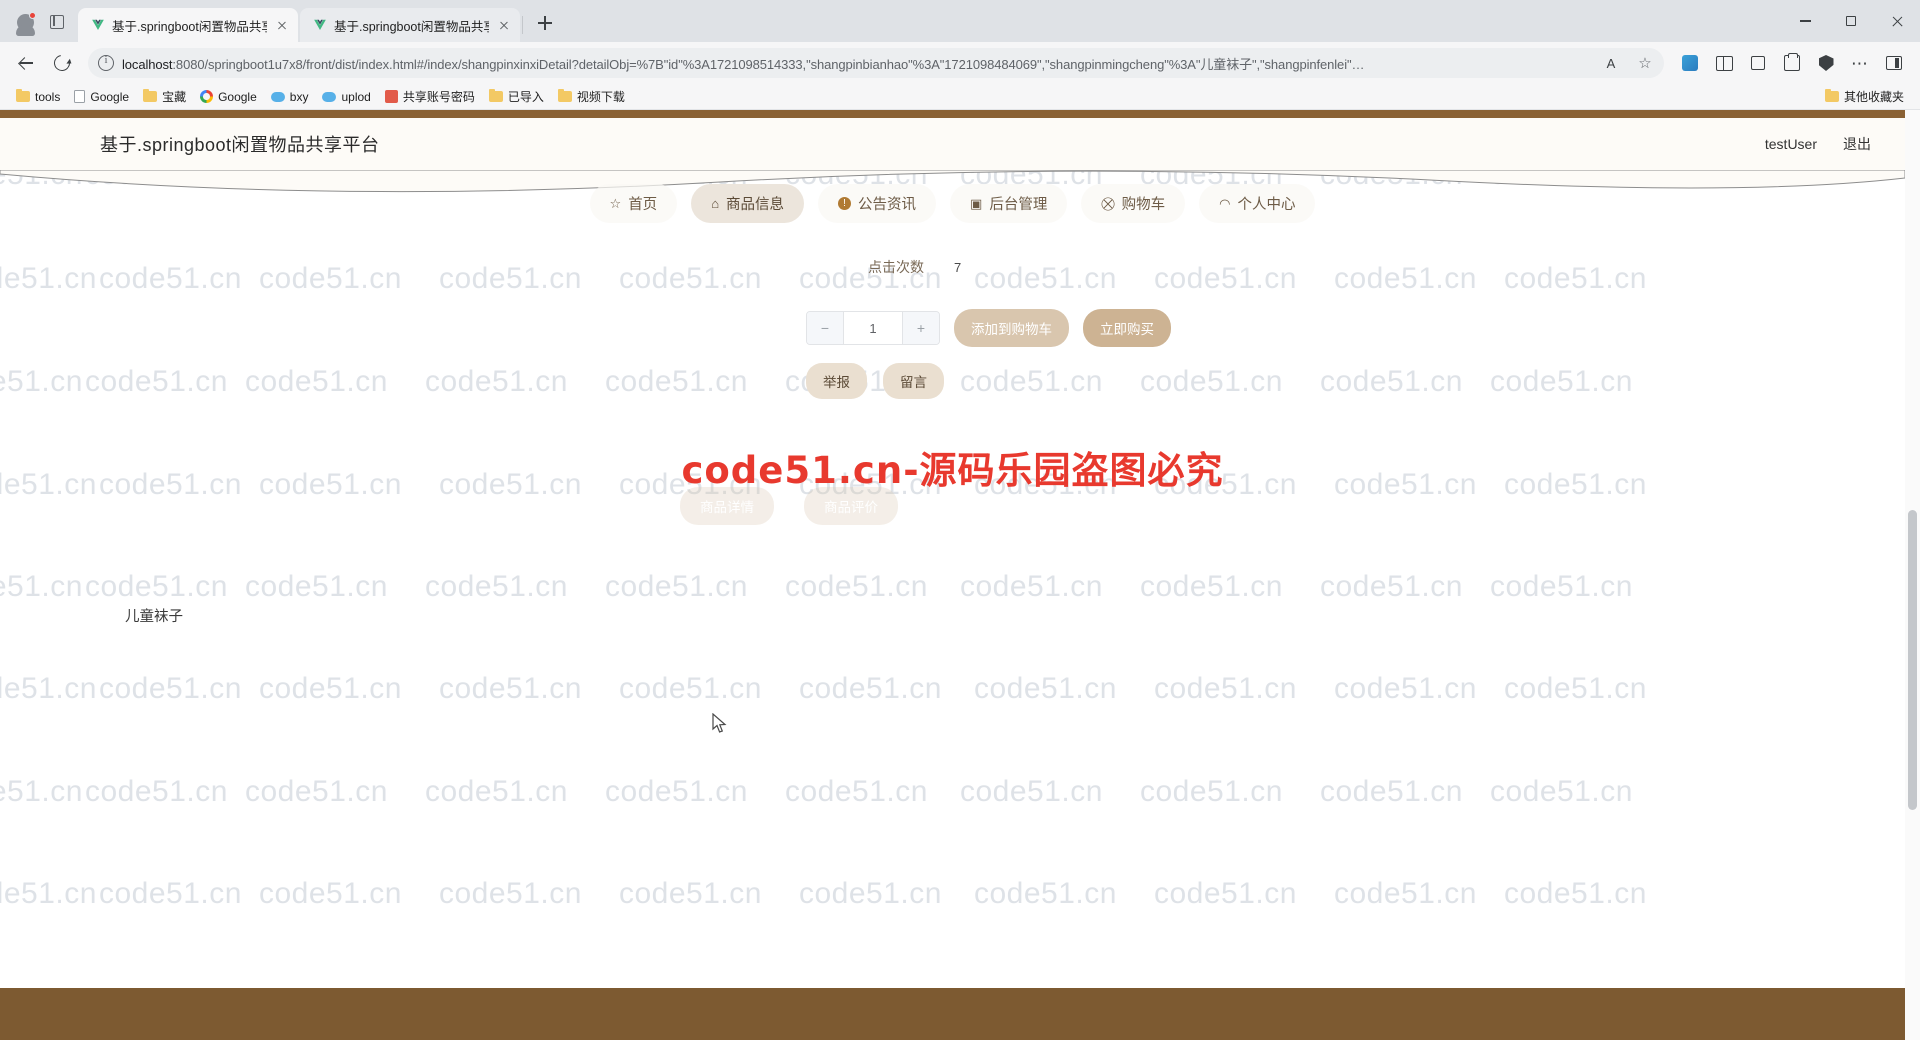 This screenshot has height=1040, width=1920. Describe the element at coordinates (887, 205) in the screenshot. I see `nav-label: 公告资讯` at that location.